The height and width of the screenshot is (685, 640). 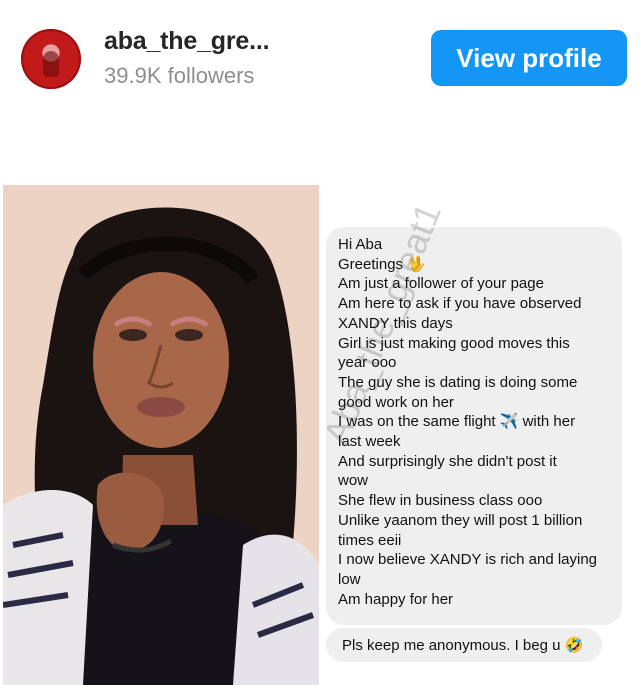 I want to click on message-line: low, so click(x=349, y=579).